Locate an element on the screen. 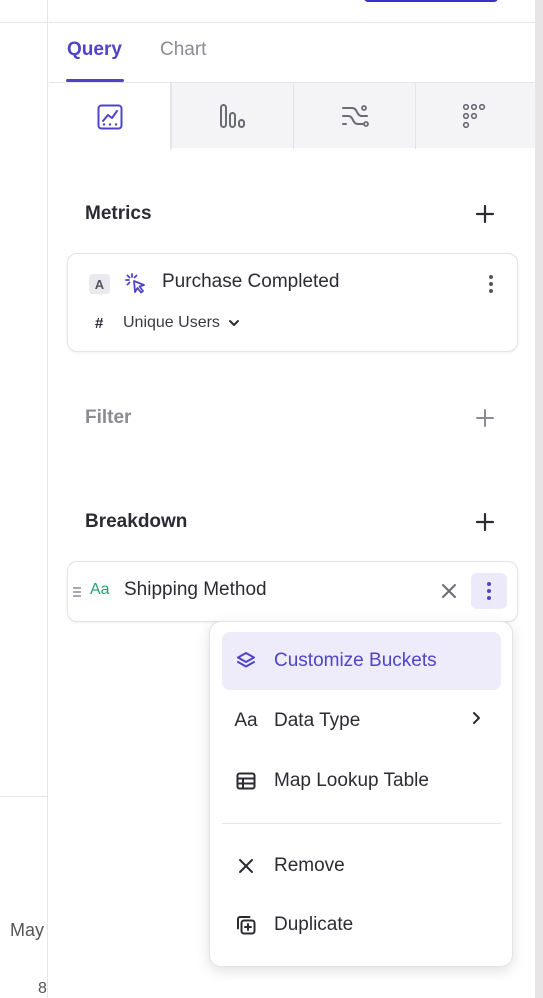 The width and height of the screenshot is (543, 998). viz-tab-funnels is located at coordinates (232, 116).